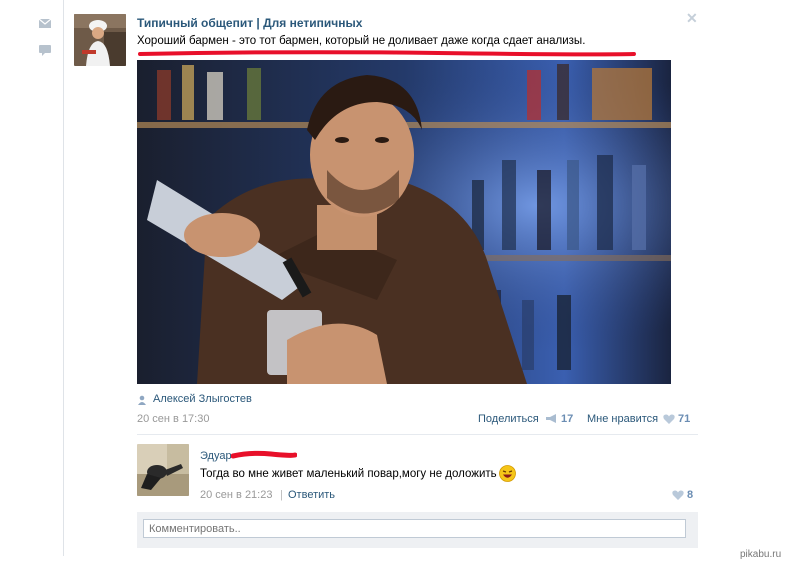 This screenshot has width=793, height=566. Describe the element at coordinates (669, 419) in the screenshot. I see `heart-icon` at that location.